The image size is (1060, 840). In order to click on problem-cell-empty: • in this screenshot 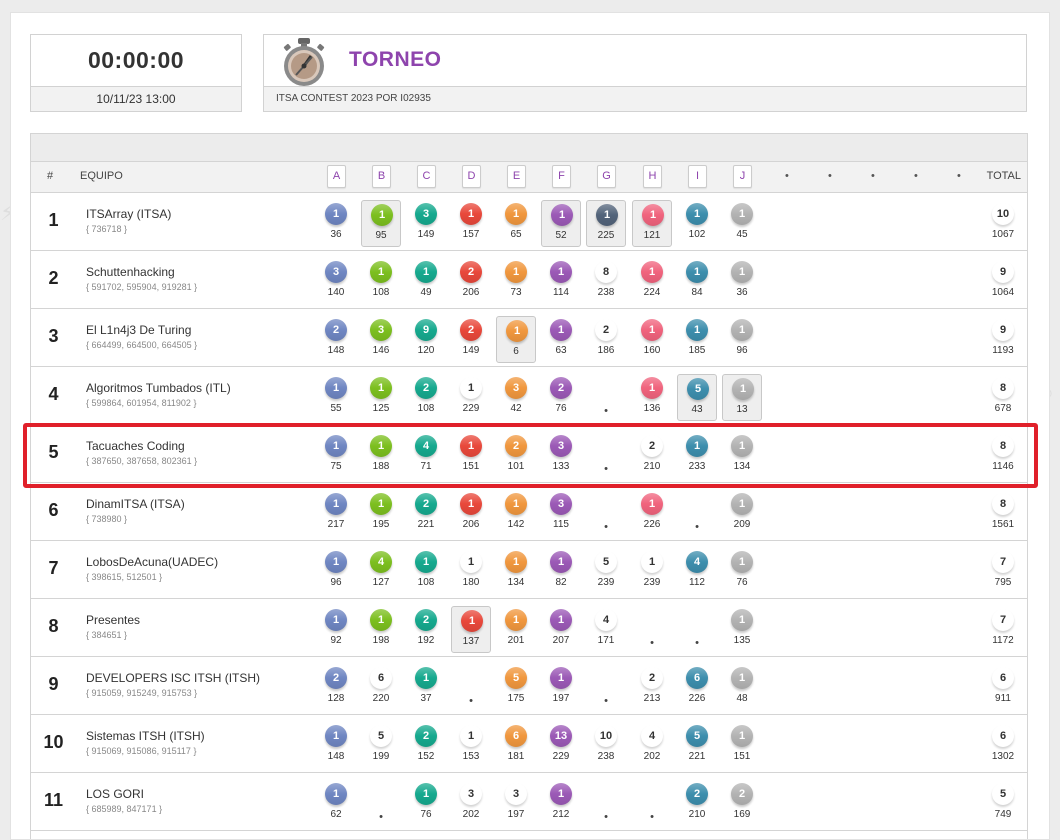, I will do `click(652, 629)`.